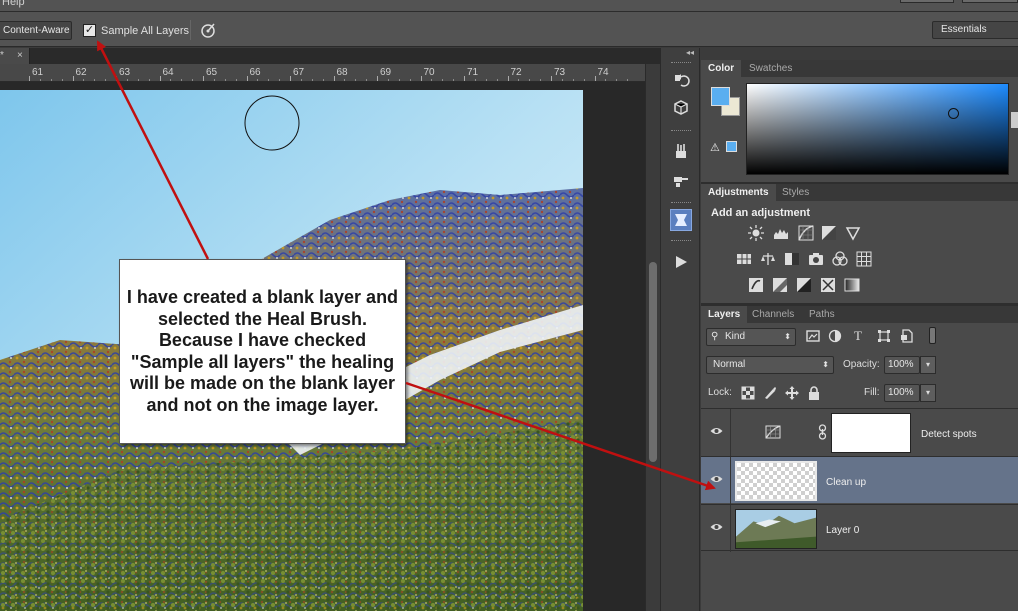 The width and height of the screenshot is (1018, 611). I want to click on canvas-vertical-scrollbar, so click(652, 337).